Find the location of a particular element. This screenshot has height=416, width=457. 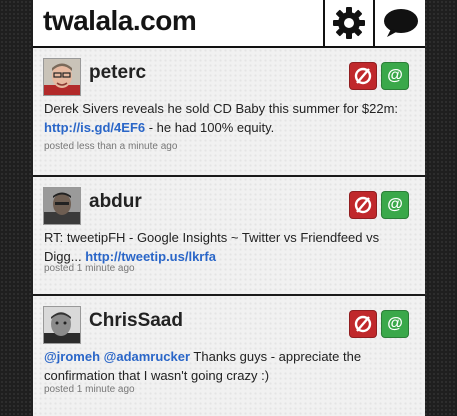

tweet-link: http://tweetip.us/lkrfa is located at coordinates (150, 256).